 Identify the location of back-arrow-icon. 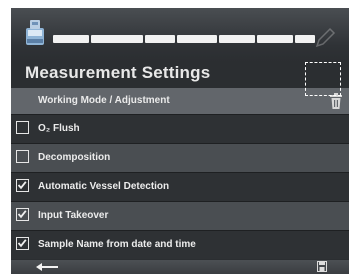
(47, 267).